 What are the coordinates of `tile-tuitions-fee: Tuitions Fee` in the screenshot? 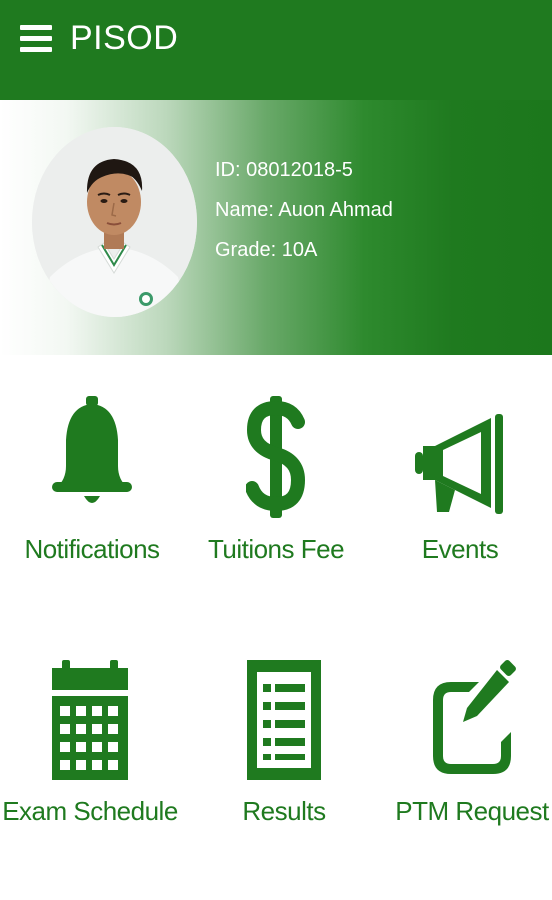 It's located at (276, 502).